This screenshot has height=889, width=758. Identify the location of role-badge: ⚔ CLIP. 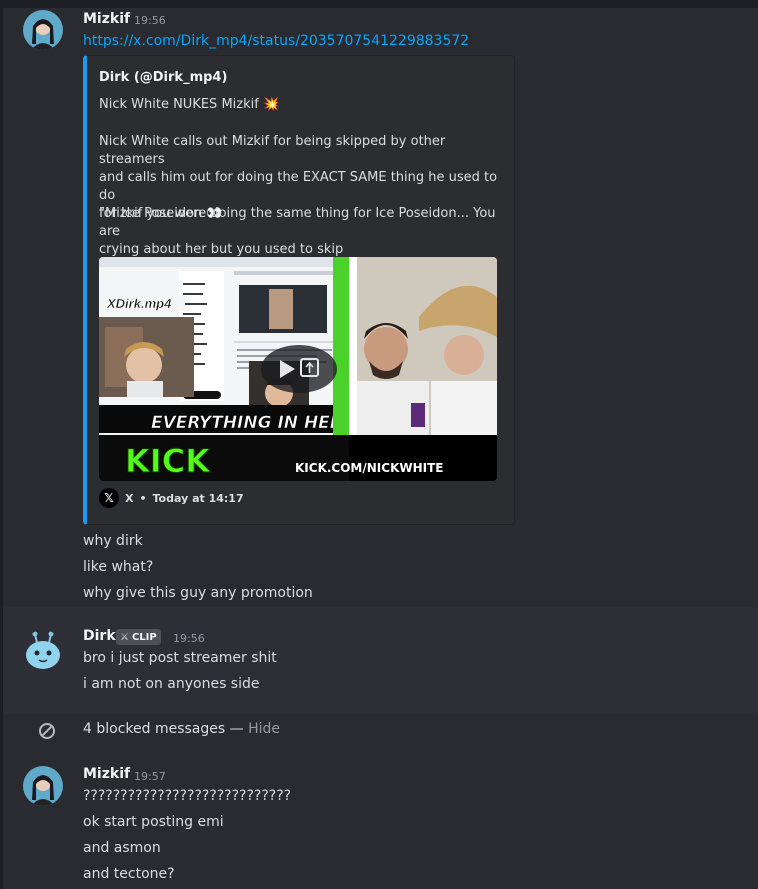
(138, 637).